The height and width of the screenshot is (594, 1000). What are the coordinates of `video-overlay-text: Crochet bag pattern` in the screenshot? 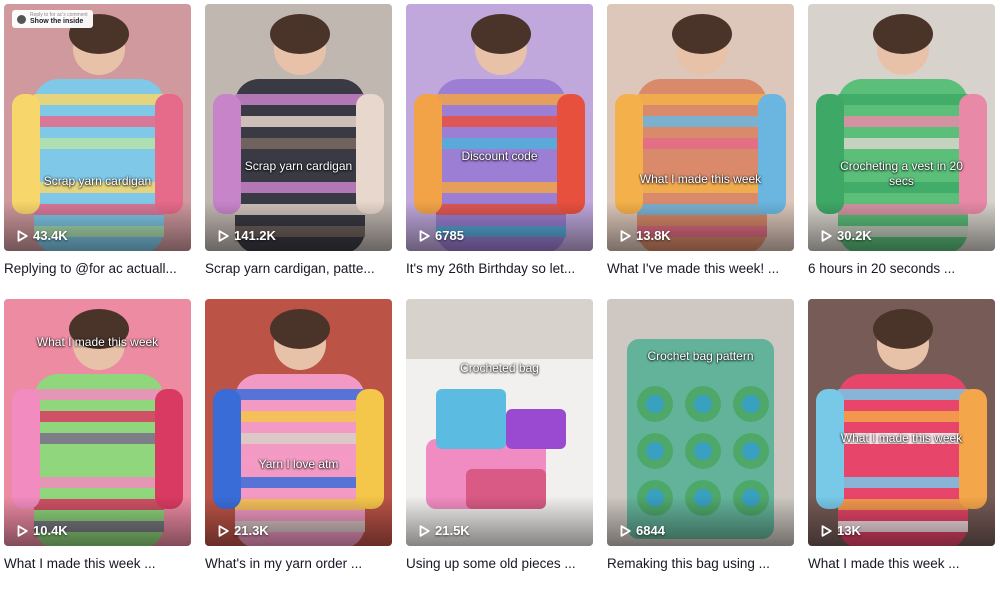 It's located at (700, 356).